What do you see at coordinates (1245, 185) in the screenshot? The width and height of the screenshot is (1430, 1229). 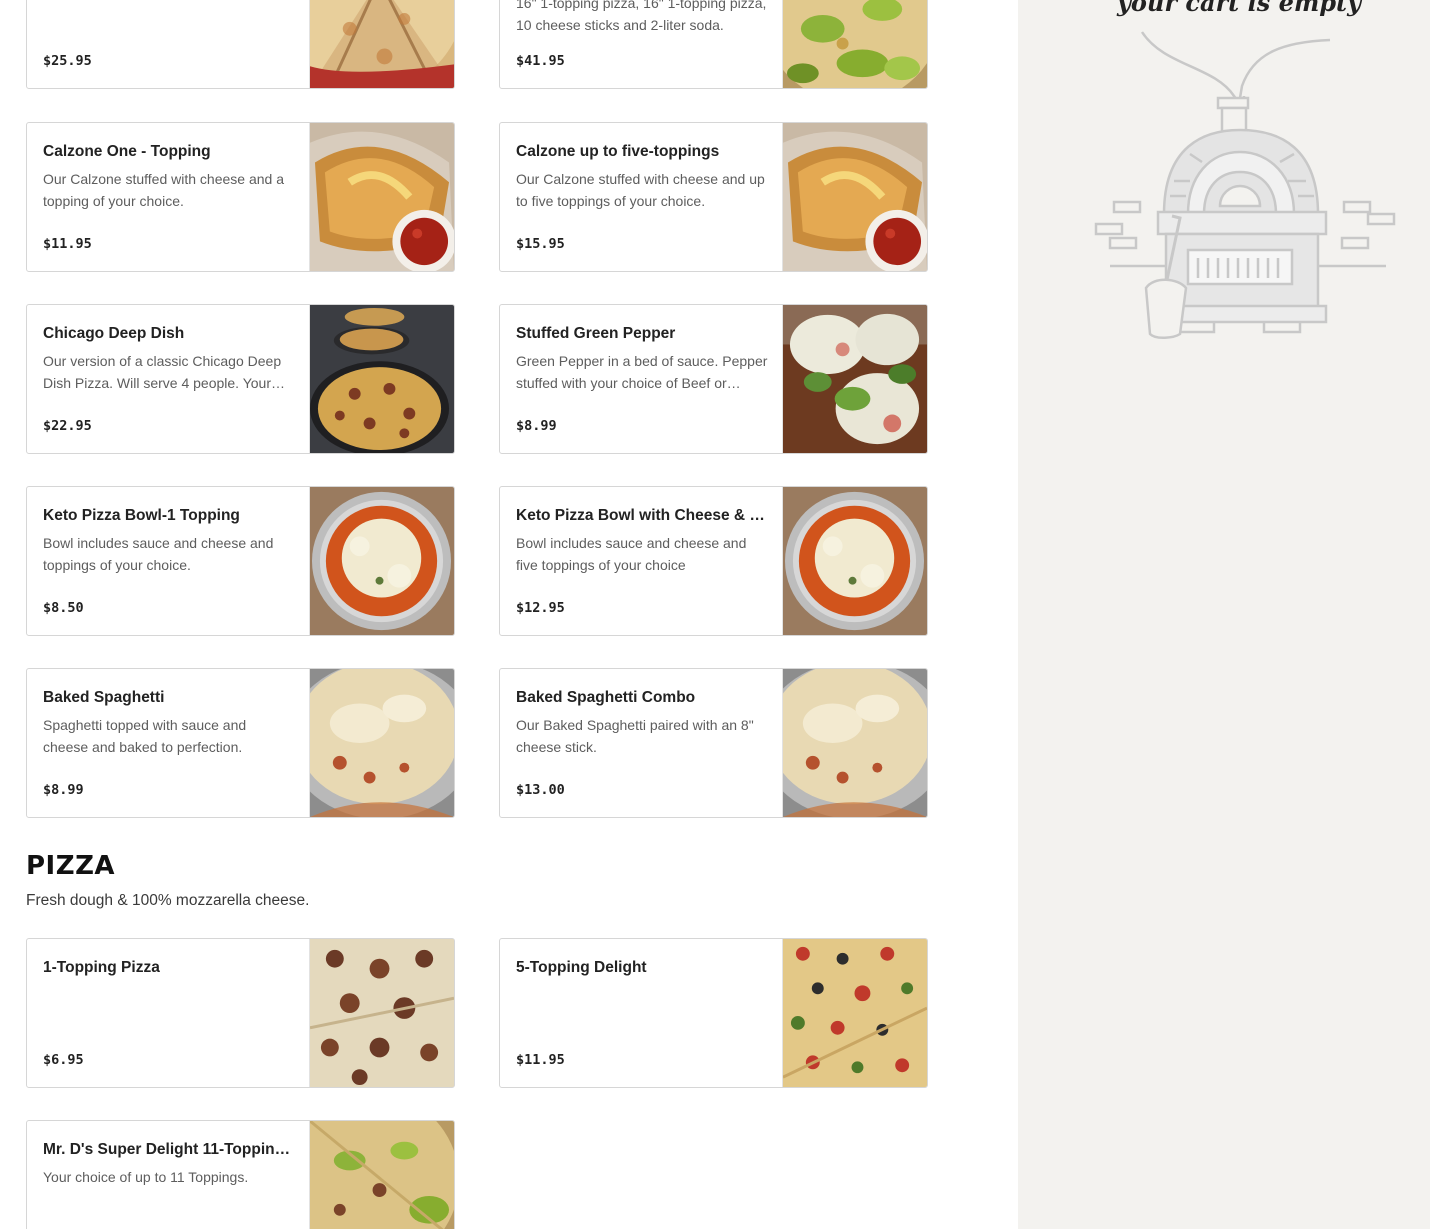 I see `pizza-oven-illustration` at bounding box center [1245, 185].